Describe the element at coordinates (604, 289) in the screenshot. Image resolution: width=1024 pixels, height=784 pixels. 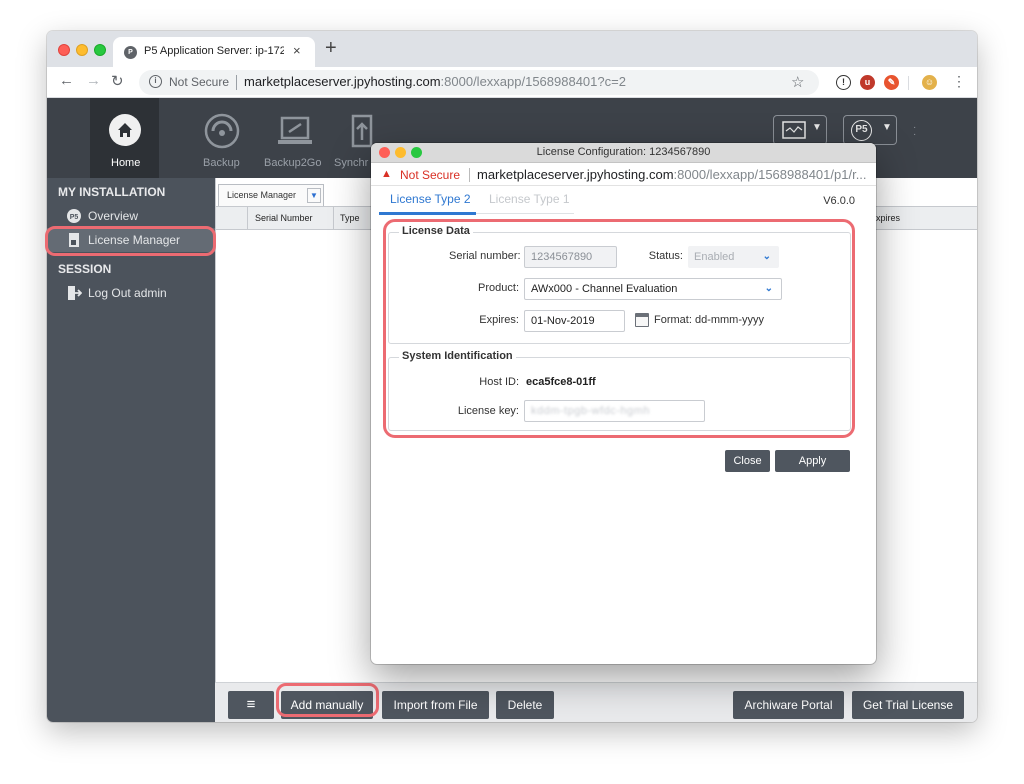
I see `product-value: AWx000 - Channel Evaluation` at that location.